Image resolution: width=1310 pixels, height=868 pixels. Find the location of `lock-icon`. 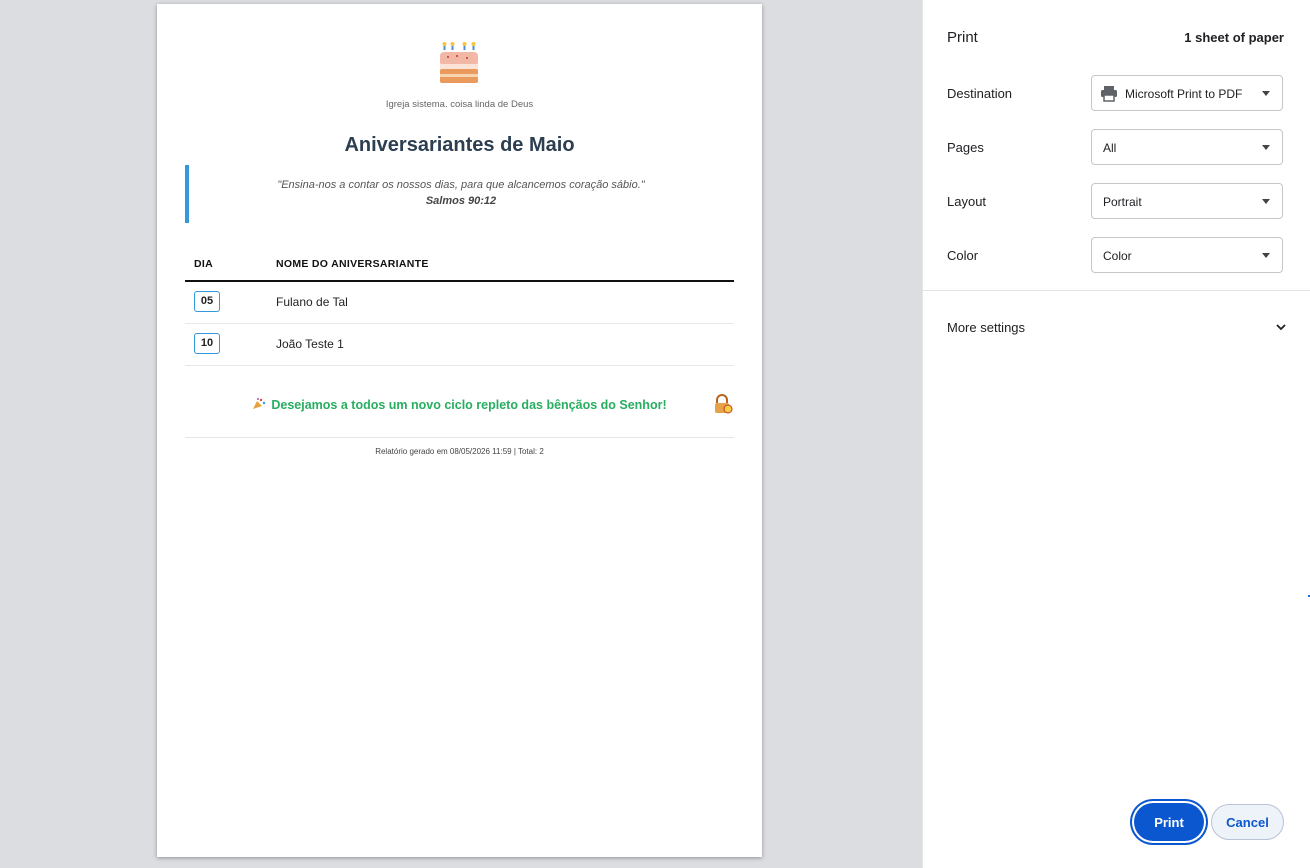

lock-icon is located at coordinates (724, 404).